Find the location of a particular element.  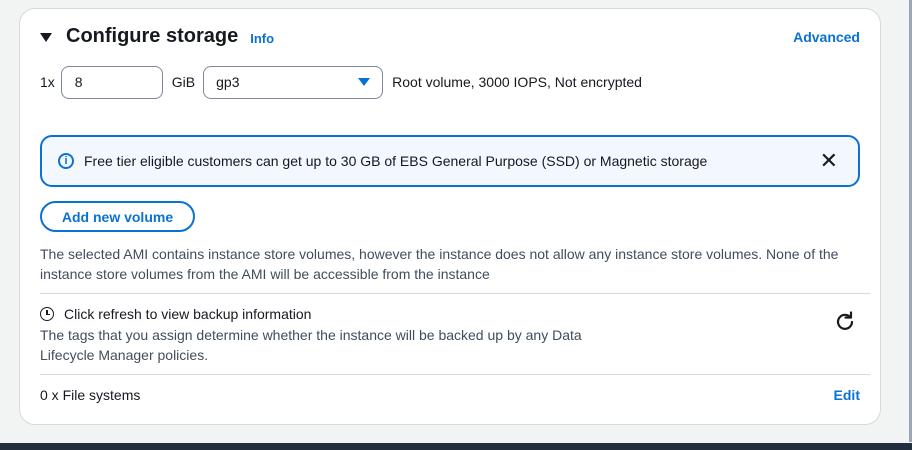

volume-quantity-label: 1x is located at coordinates (47, 82).